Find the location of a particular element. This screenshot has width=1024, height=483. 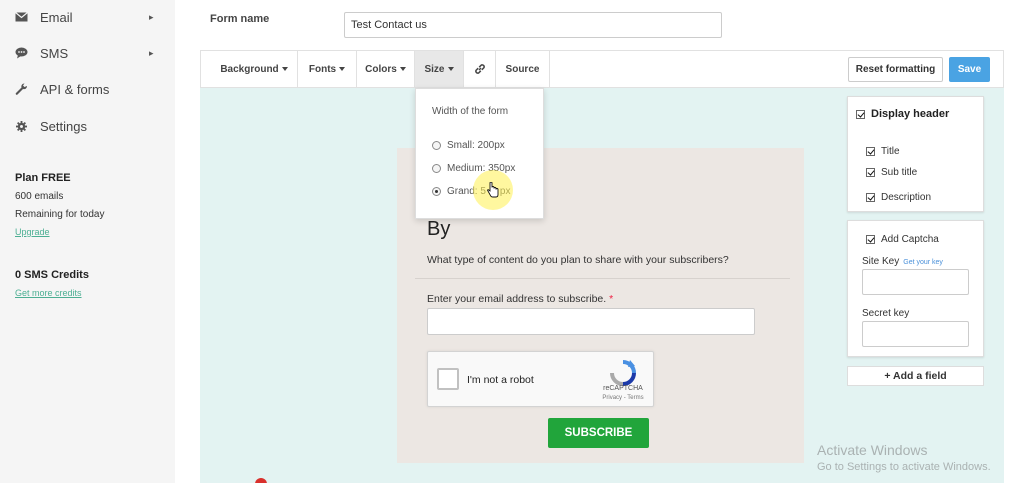

plan-remaining: Remaining for today is located at coordinates (60, 214).